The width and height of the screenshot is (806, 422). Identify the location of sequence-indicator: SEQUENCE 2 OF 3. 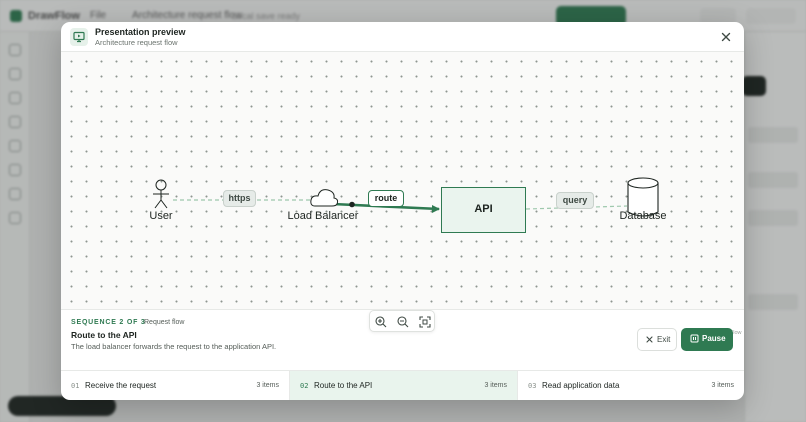
(108, 322).